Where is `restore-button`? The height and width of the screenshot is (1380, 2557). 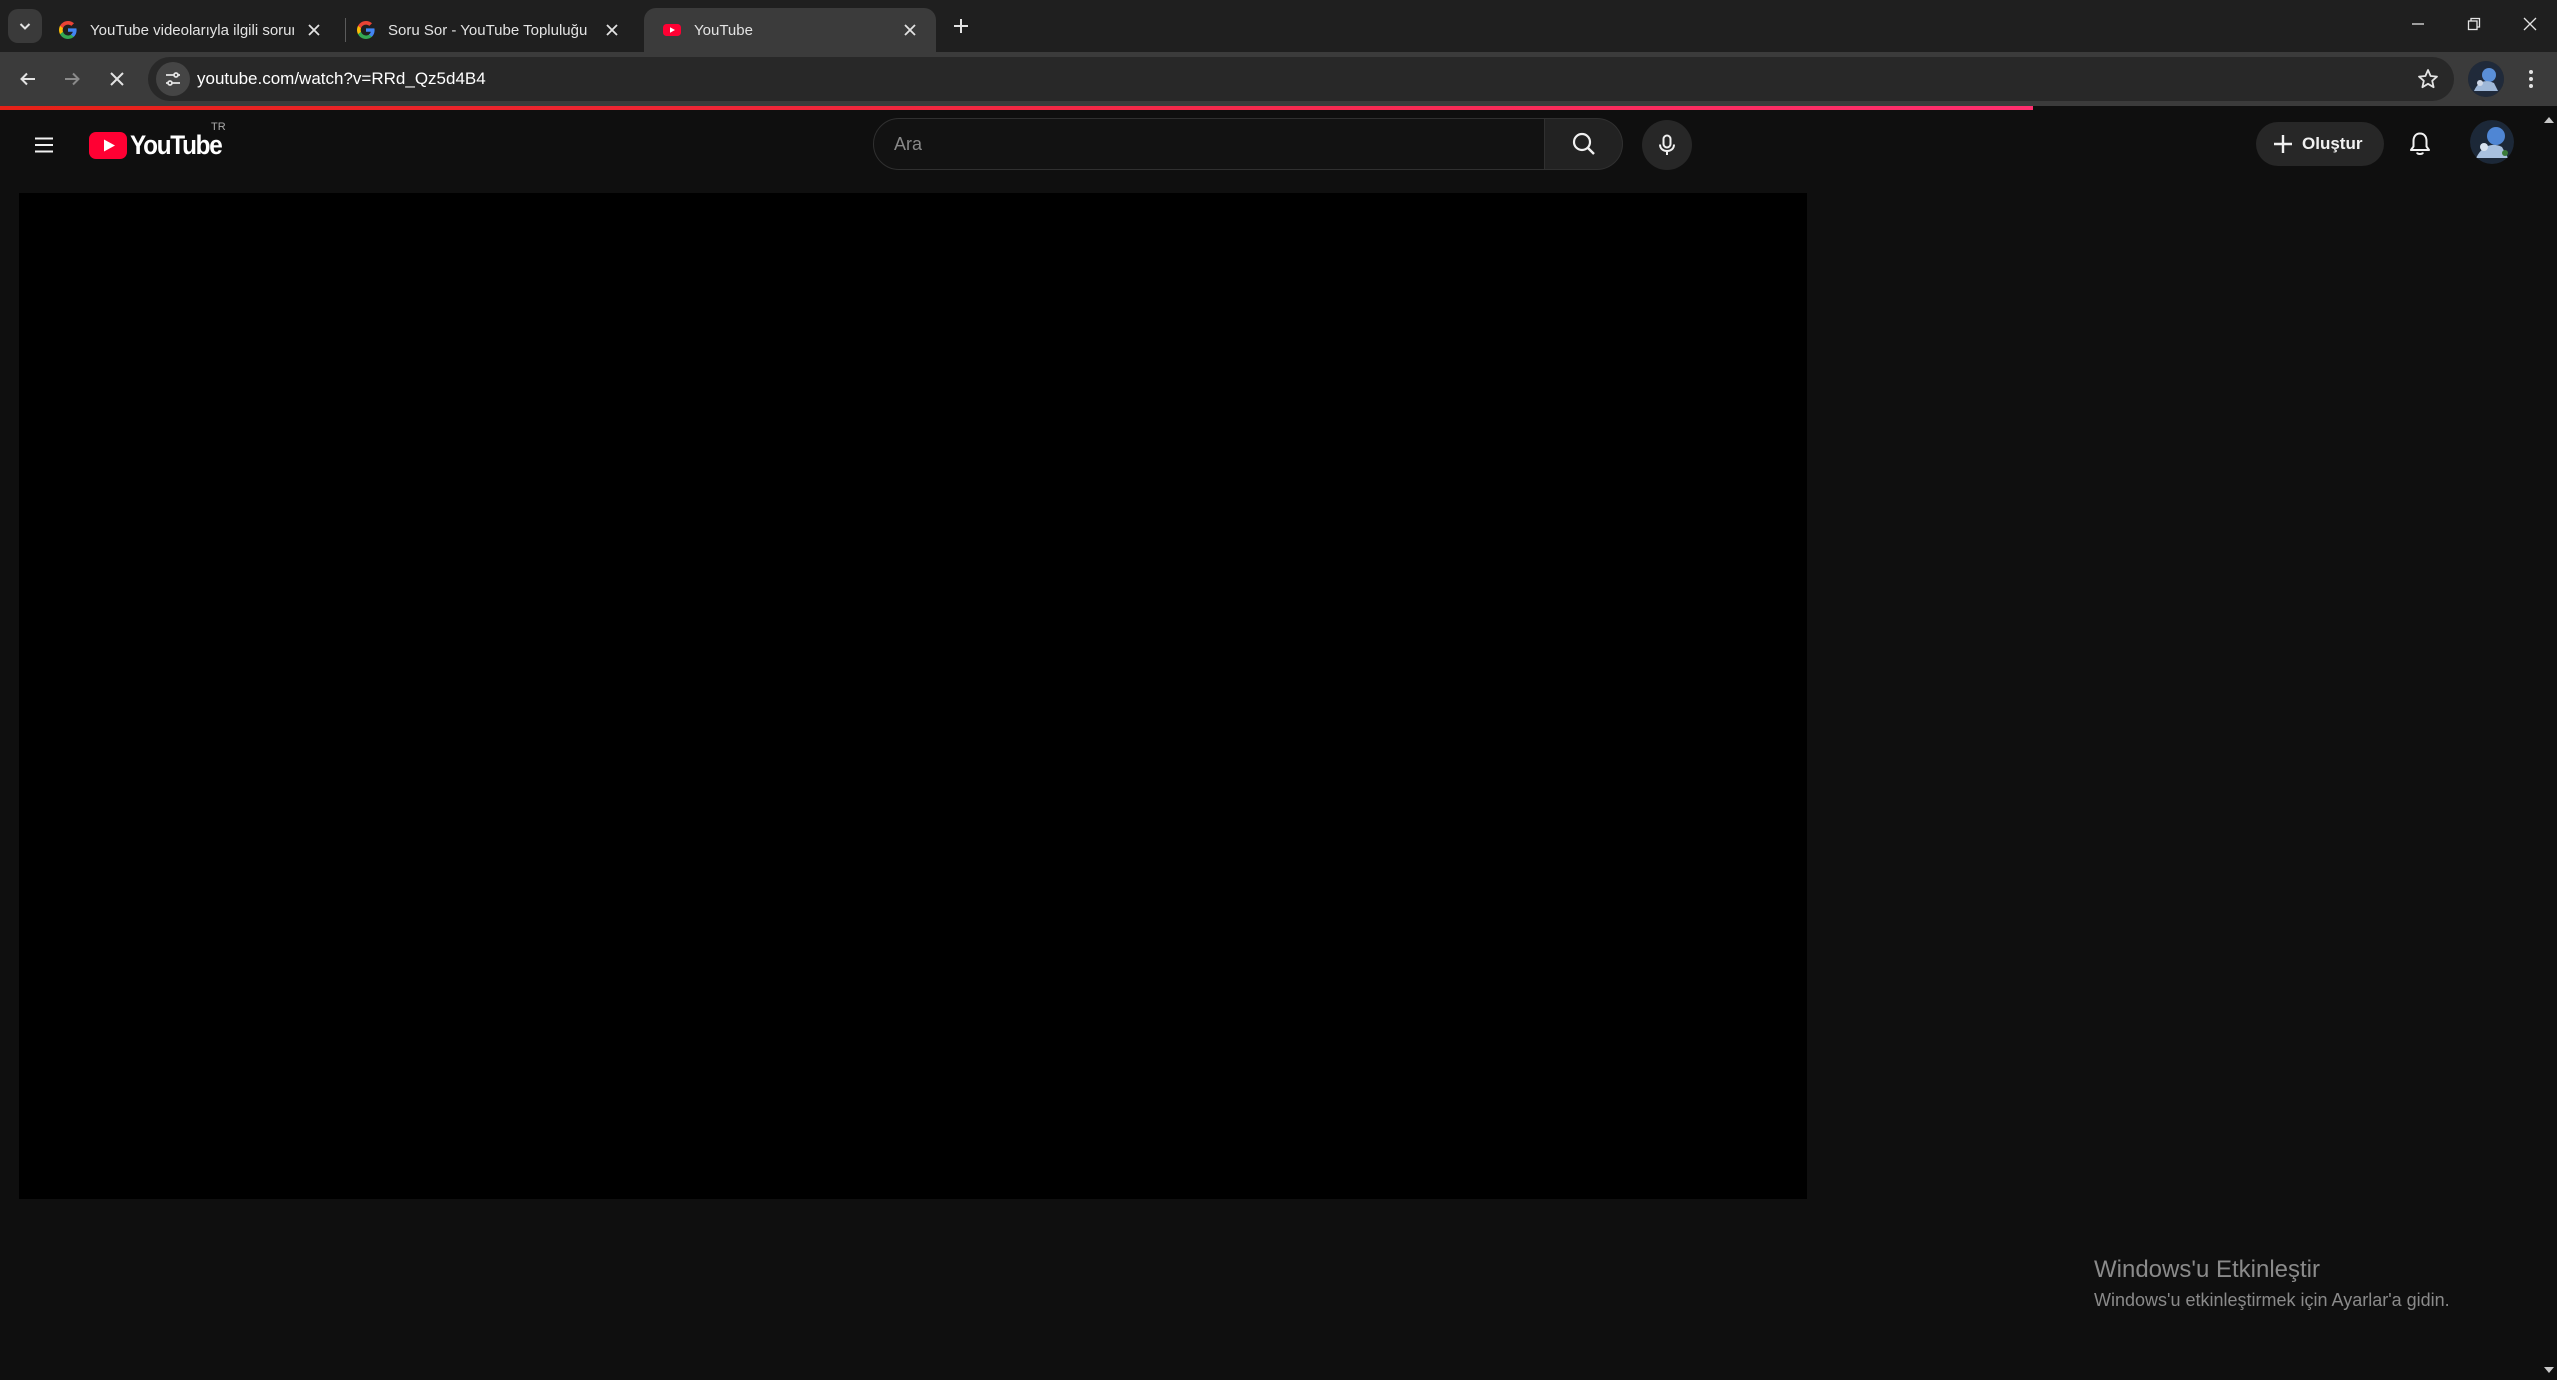 restore-button is located at coordinates (2474, 24).